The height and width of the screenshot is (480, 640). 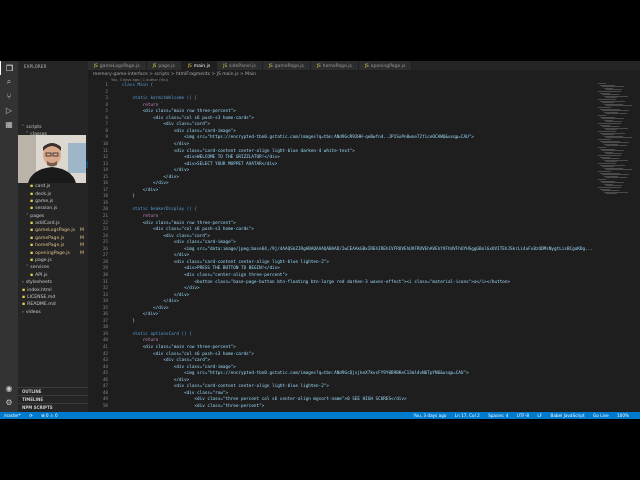 What do you see at coordinates (53, 297) in the screenshot?
I see `tree-item: ▪ LICENSE.md` at bounding box center [53, 297].